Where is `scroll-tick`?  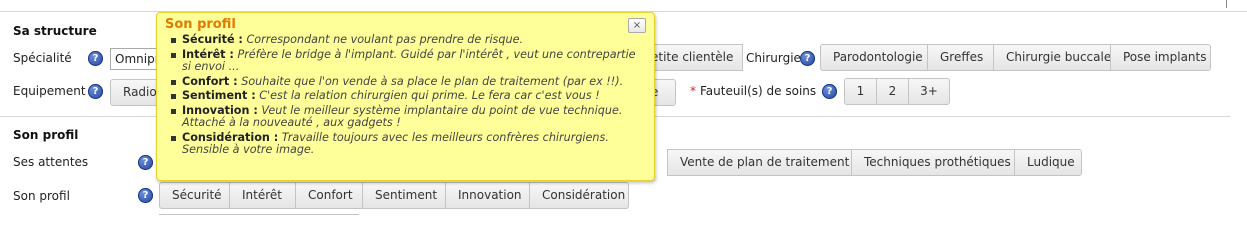 scroll-tick is located at coordinates (1226, 4).